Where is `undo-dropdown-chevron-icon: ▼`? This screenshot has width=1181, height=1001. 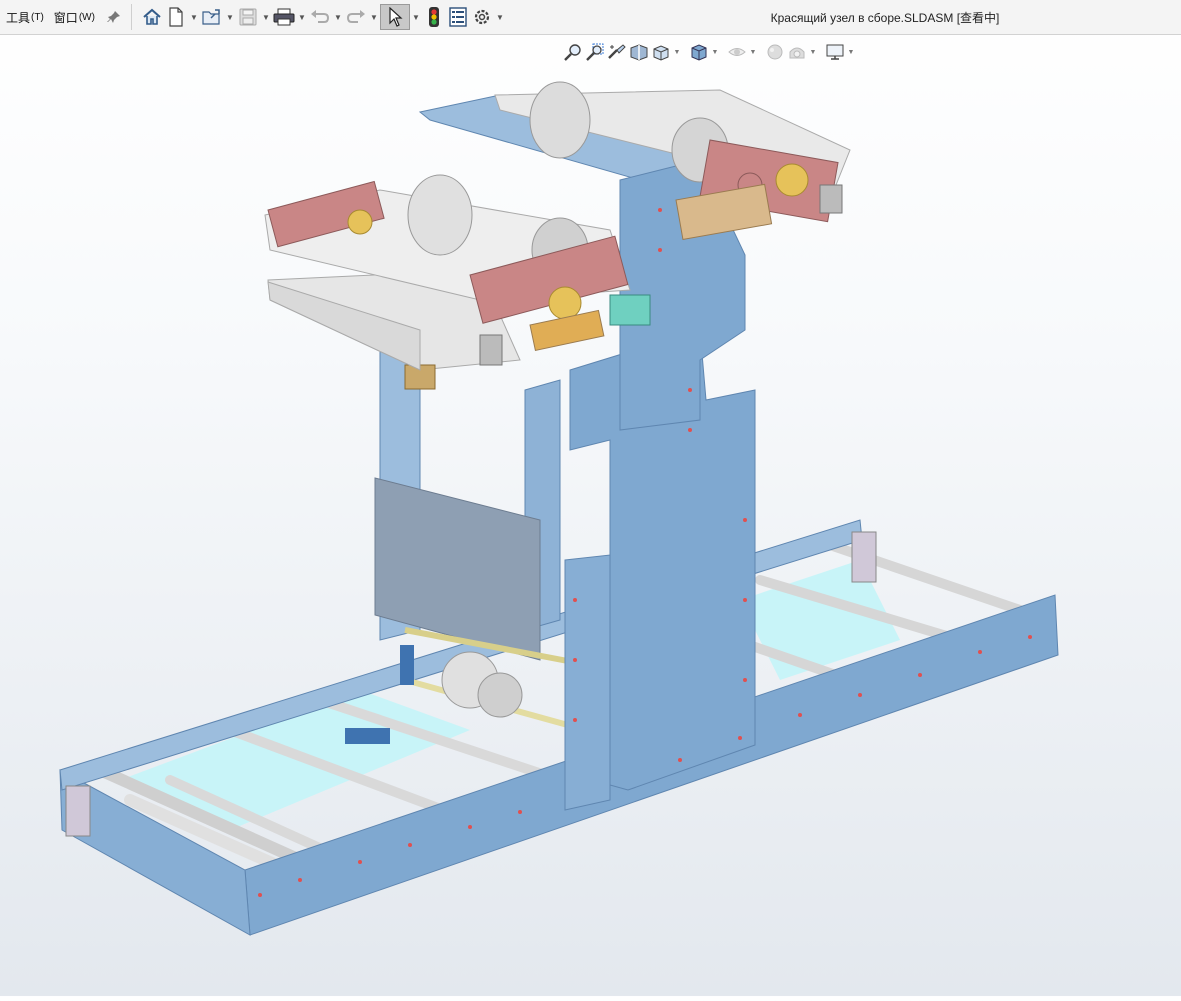 undo-dropdown-chevron-icon: ▼ is located at coordinates (338, 17).